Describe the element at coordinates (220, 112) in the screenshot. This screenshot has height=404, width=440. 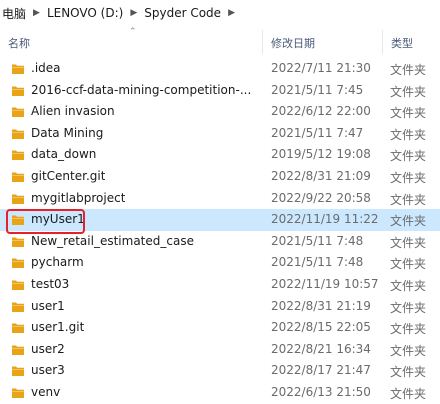
I see `file-row: Alien invasion 2022/6/12 22:00 文件夹` at that location.